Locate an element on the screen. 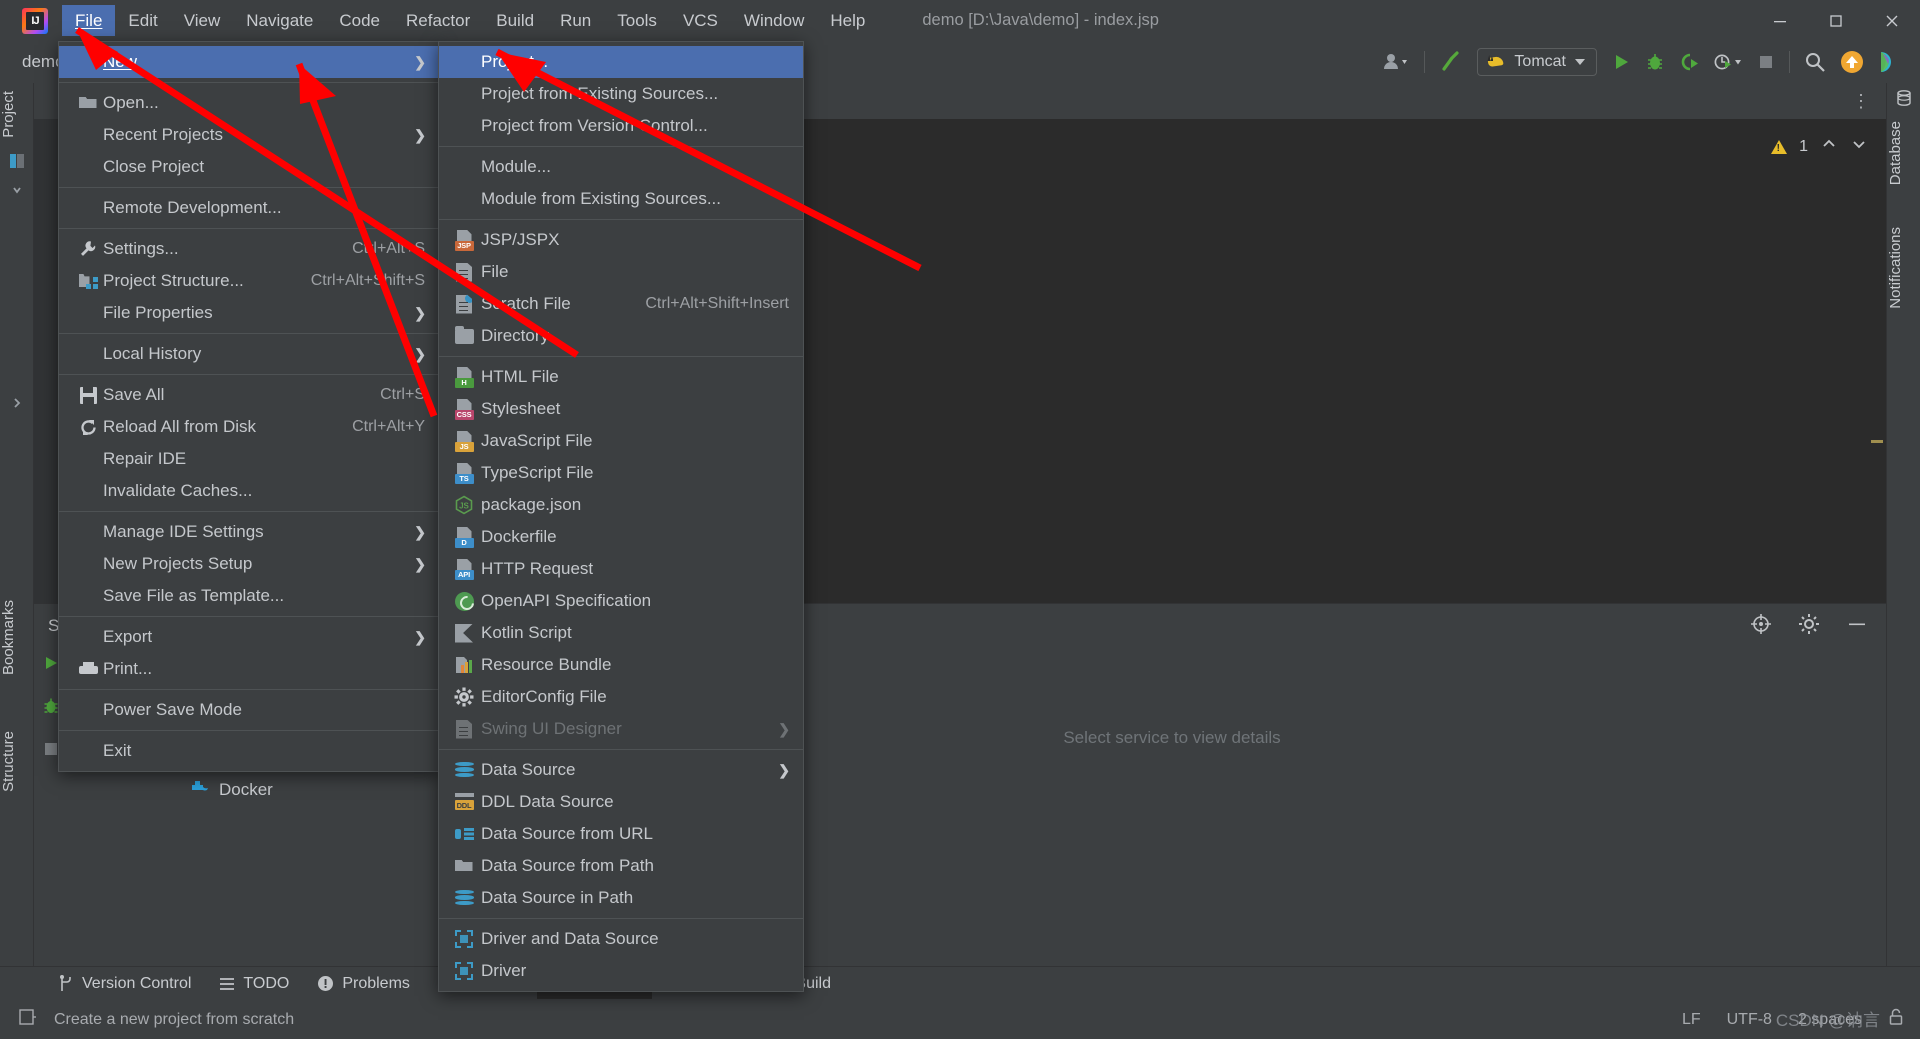 The image size is (1920, 1039). submenu-item-data-source: Data Source ❯ is located at coordinates (621, 770).